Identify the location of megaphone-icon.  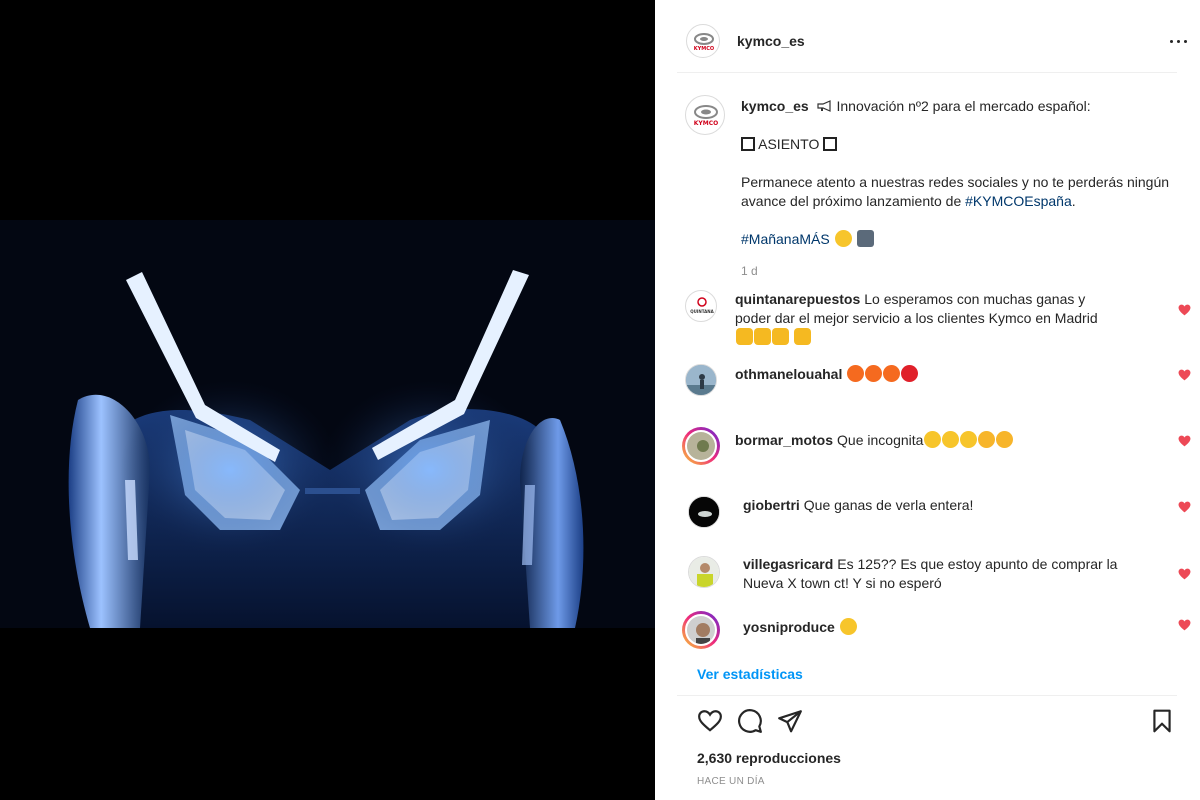
(824, 106).